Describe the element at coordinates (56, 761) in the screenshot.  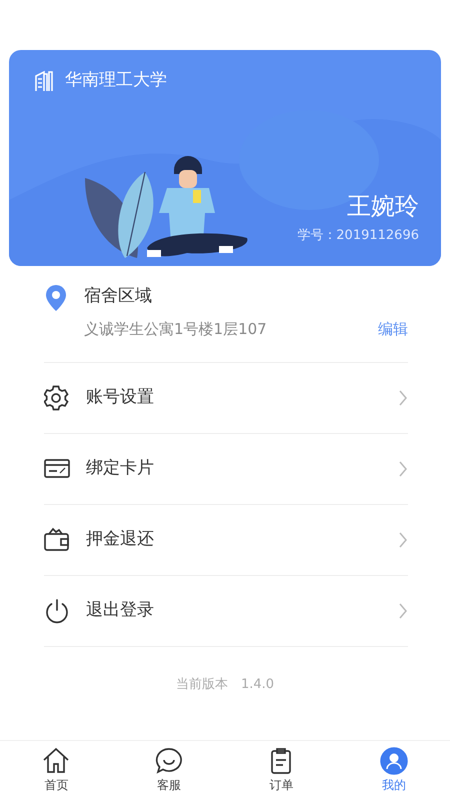
I see `home-icon` at that location.